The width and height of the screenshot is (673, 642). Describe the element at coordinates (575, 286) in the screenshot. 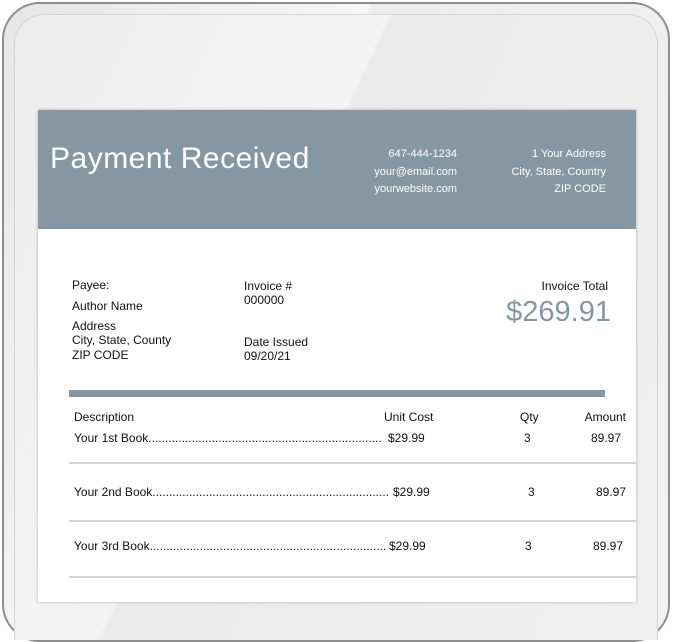

I see `invoice-total-label: Invoice Total` at that location.